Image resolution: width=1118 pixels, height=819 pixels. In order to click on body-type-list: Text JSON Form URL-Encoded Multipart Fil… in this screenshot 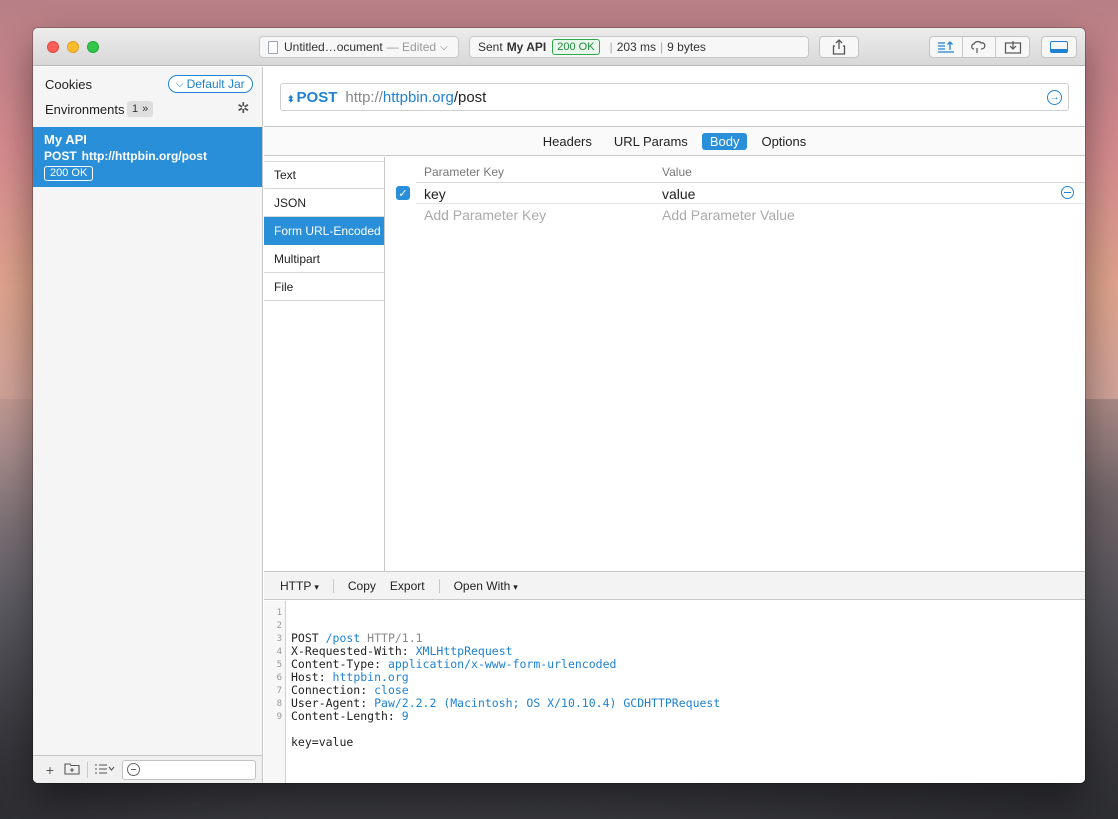, I will do `click(324, 364)`.